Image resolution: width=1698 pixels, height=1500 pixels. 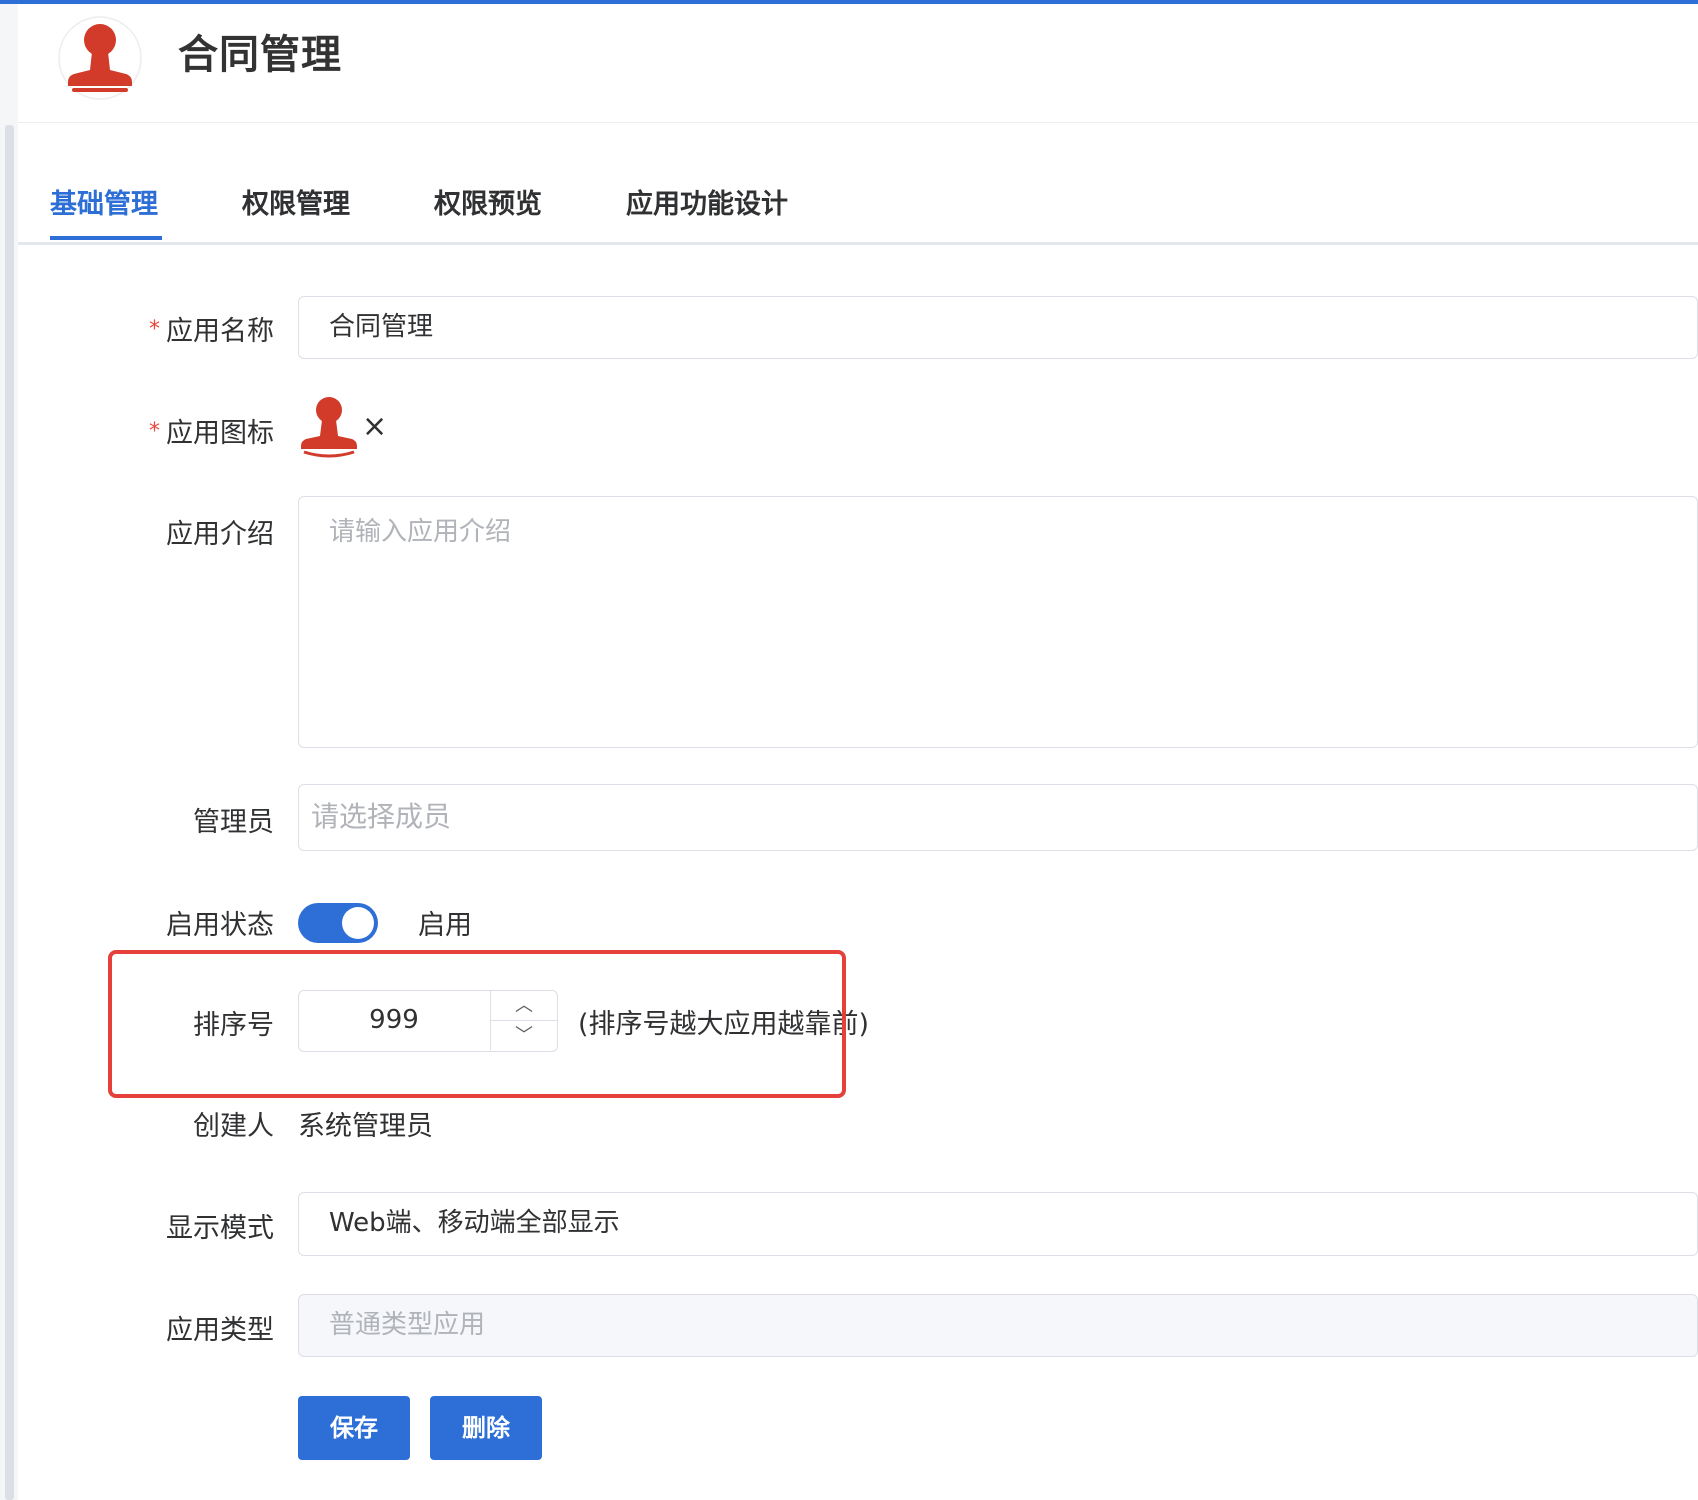 What do you see at coordinates (233, 1126) in the screenshot?
I see `creator-label: 创建人` at bounding box center [233, 1126].